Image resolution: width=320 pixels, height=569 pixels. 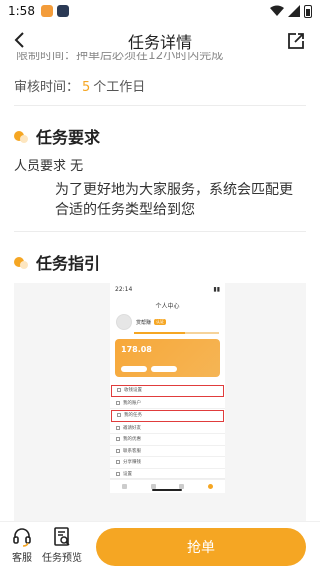 What do you see at coordinates (167, 428) in the screenshot?
I see `phone-row: 邀请好友` at bounding box center [167, 428].